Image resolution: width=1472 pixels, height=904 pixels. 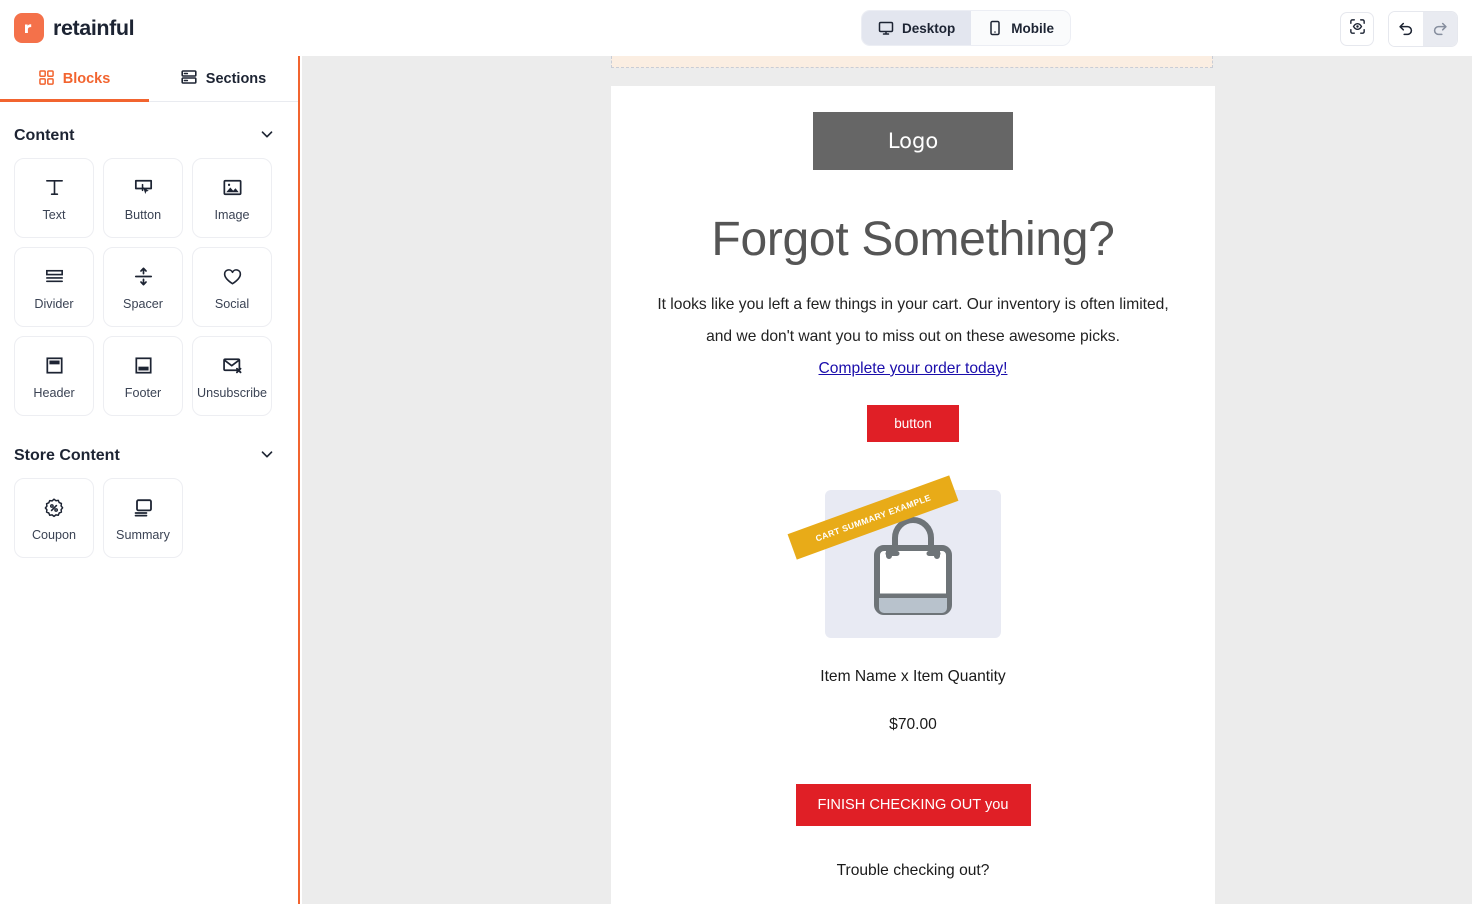 I want to click on retainful-logo-icon, so click(x=29, y=28).